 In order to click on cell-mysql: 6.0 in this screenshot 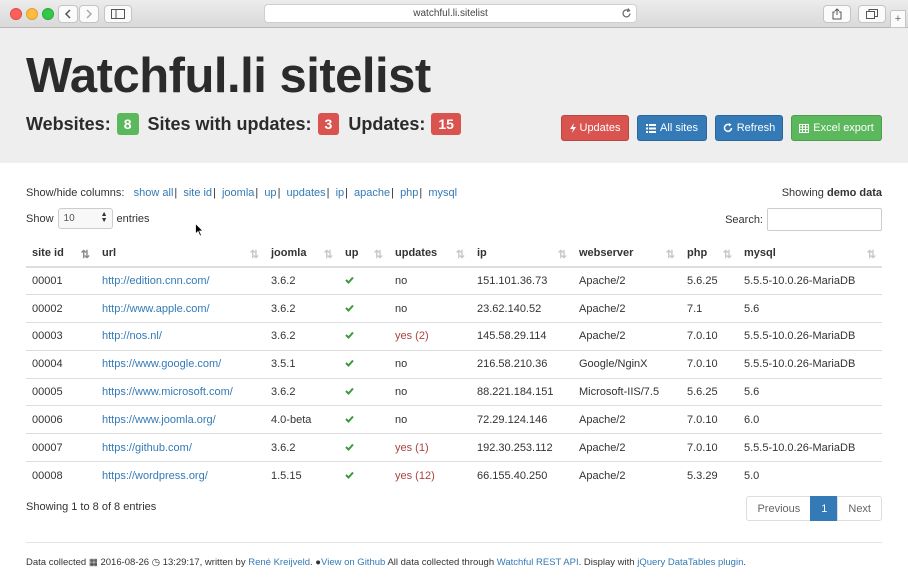, I will do `click(810, 419)`.